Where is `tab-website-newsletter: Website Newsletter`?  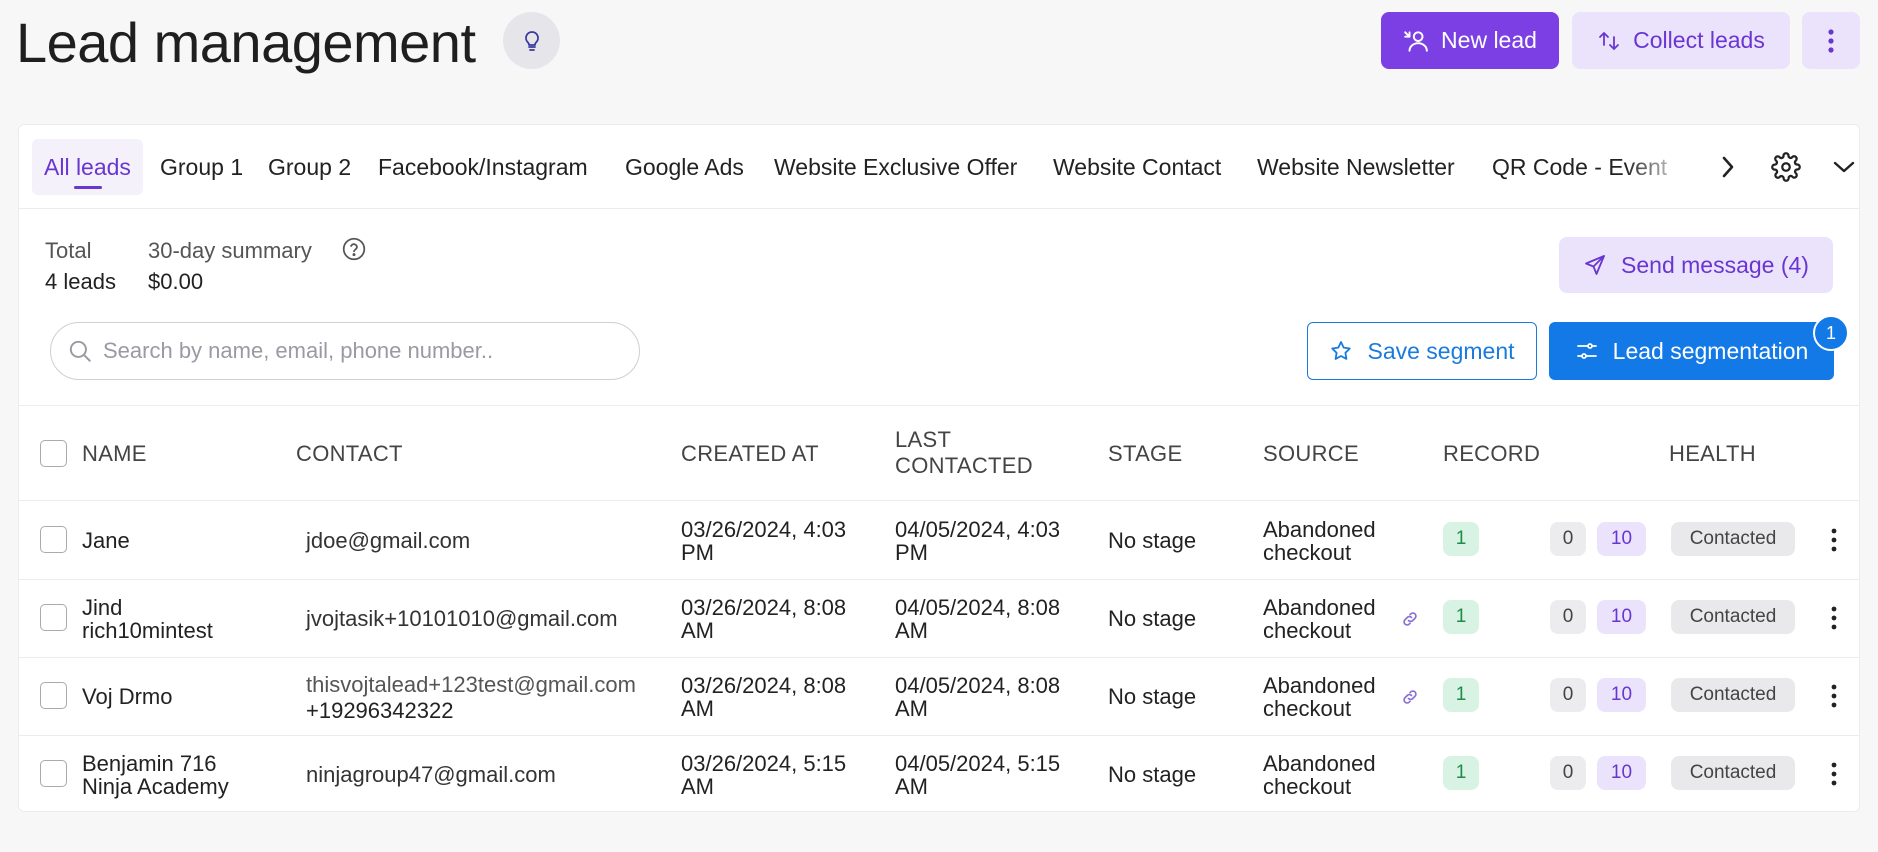 tab-website-newsletter: Website Newsletter is located at coordinates (1356, 167).